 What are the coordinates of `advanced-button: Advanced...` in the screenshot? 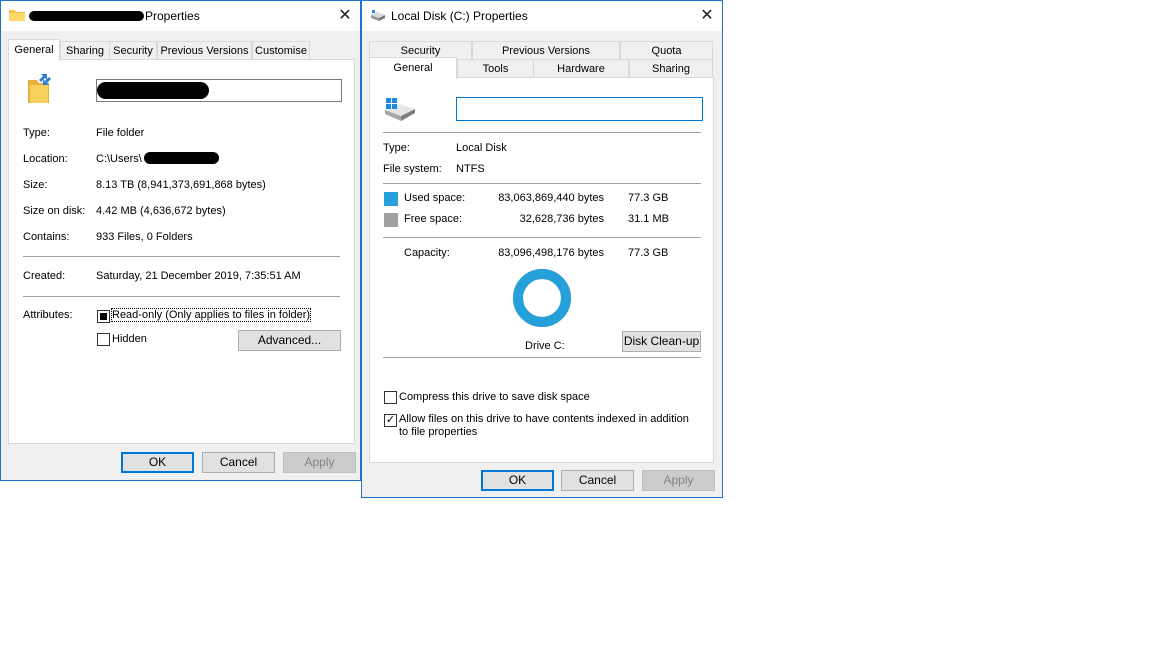 It's located at (289, 340).